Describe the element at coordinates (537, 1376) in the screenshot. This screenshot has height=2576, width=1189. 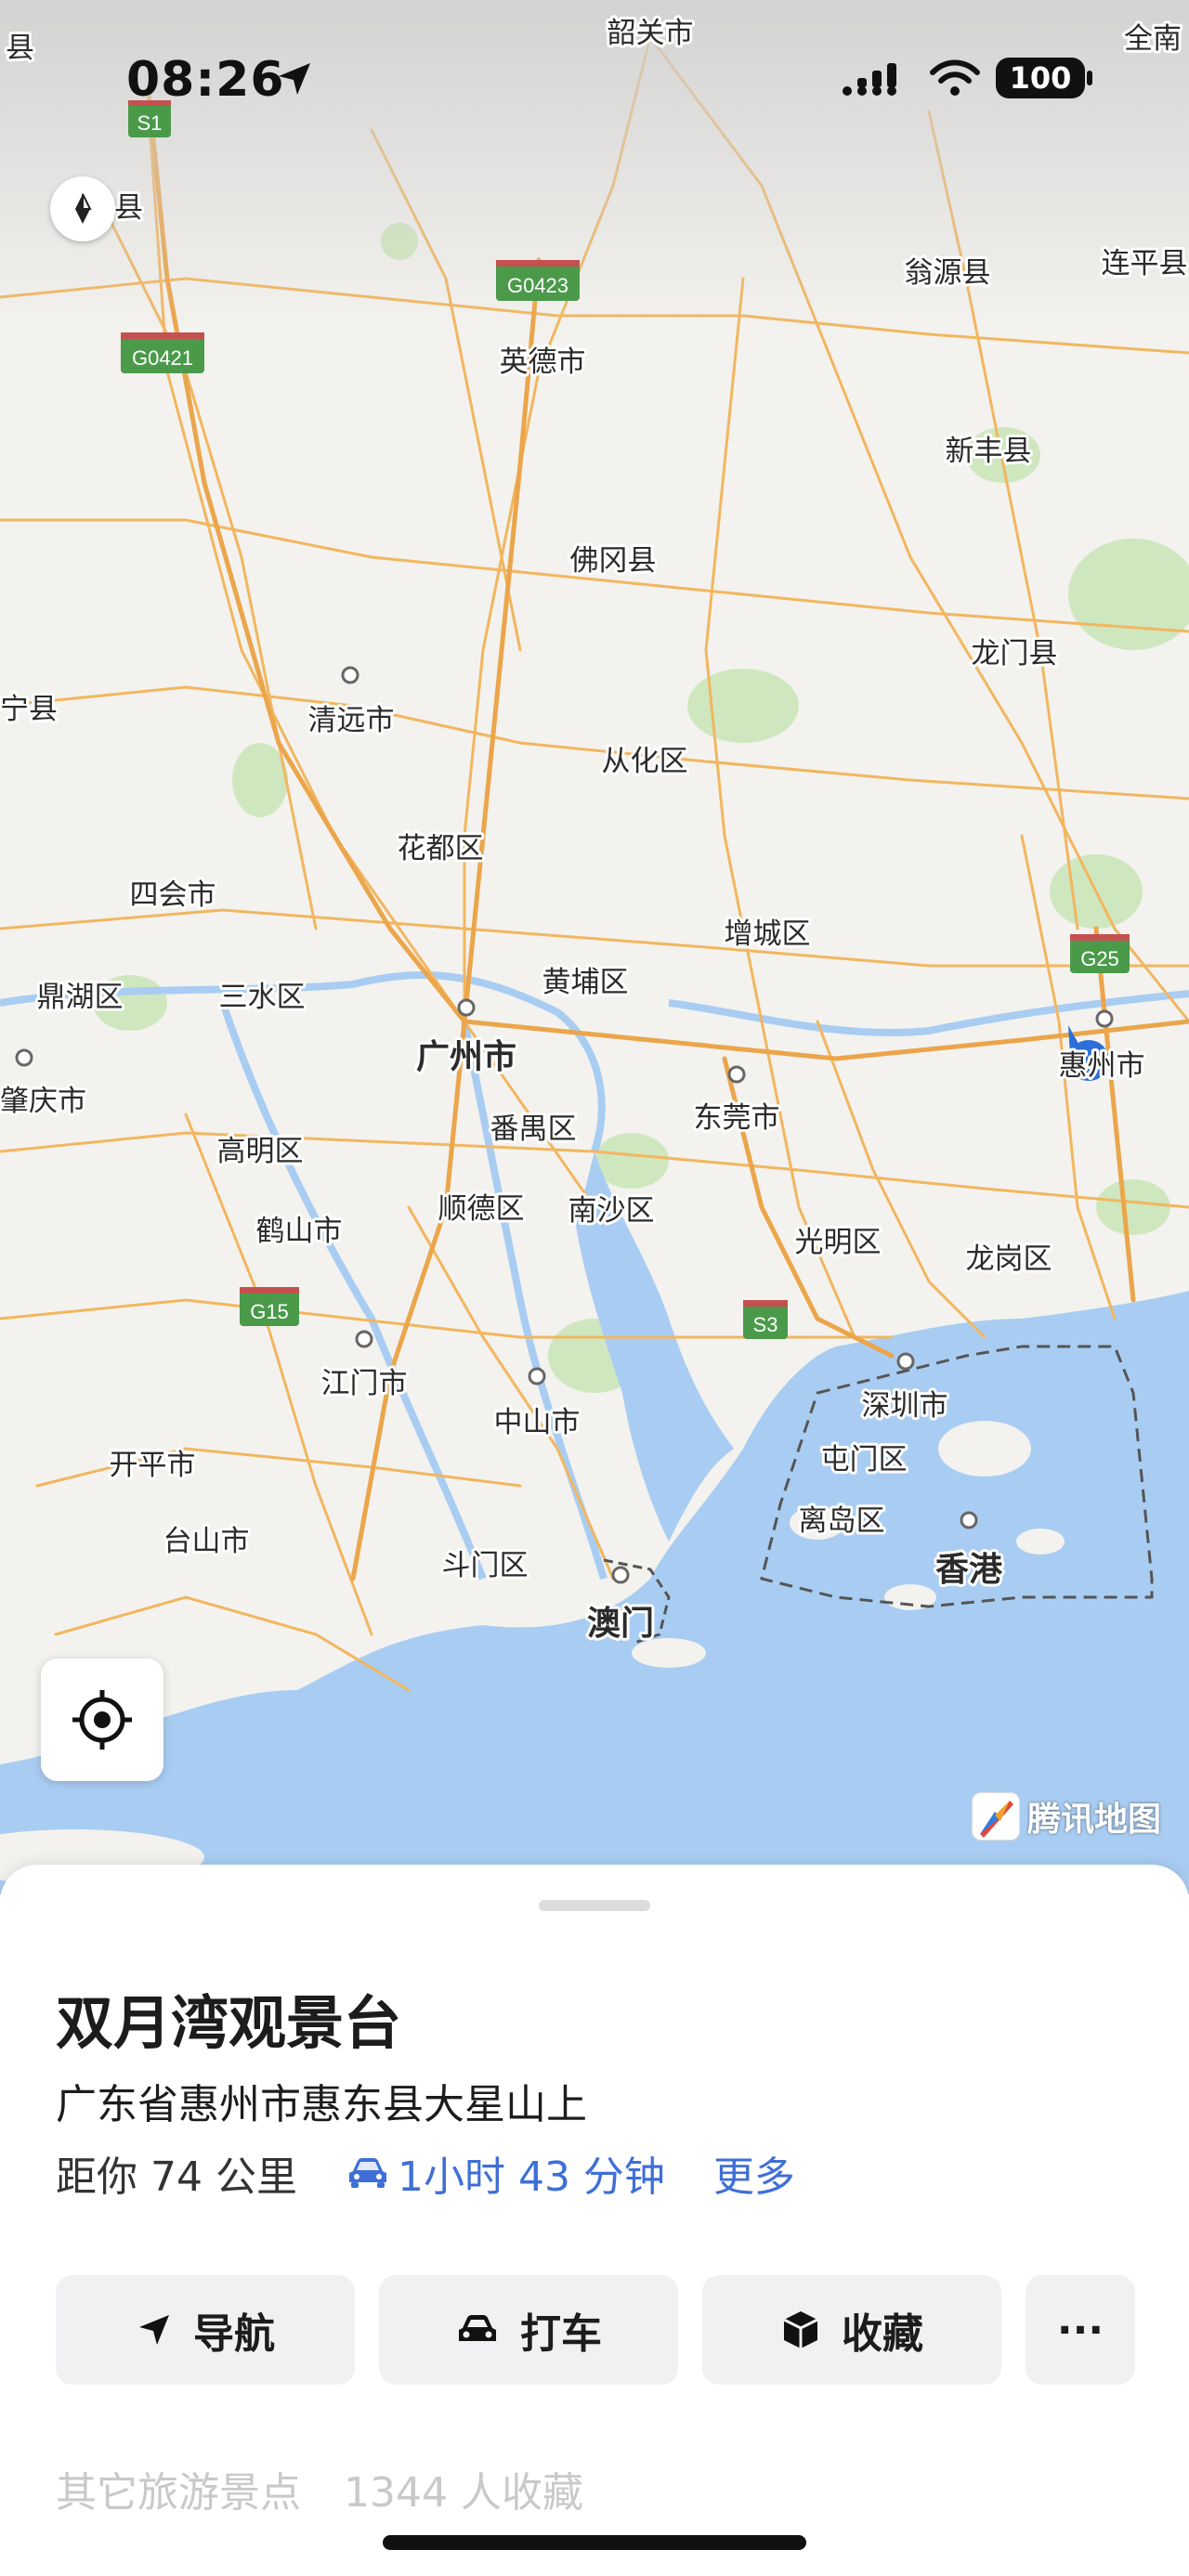
I see `zhongshan-dot` at that location.